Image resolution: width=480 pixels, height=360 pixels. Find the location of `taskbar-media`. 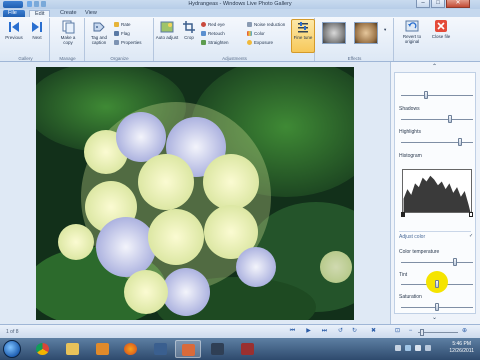

taskbar-media is located at coordinates (103, 349).